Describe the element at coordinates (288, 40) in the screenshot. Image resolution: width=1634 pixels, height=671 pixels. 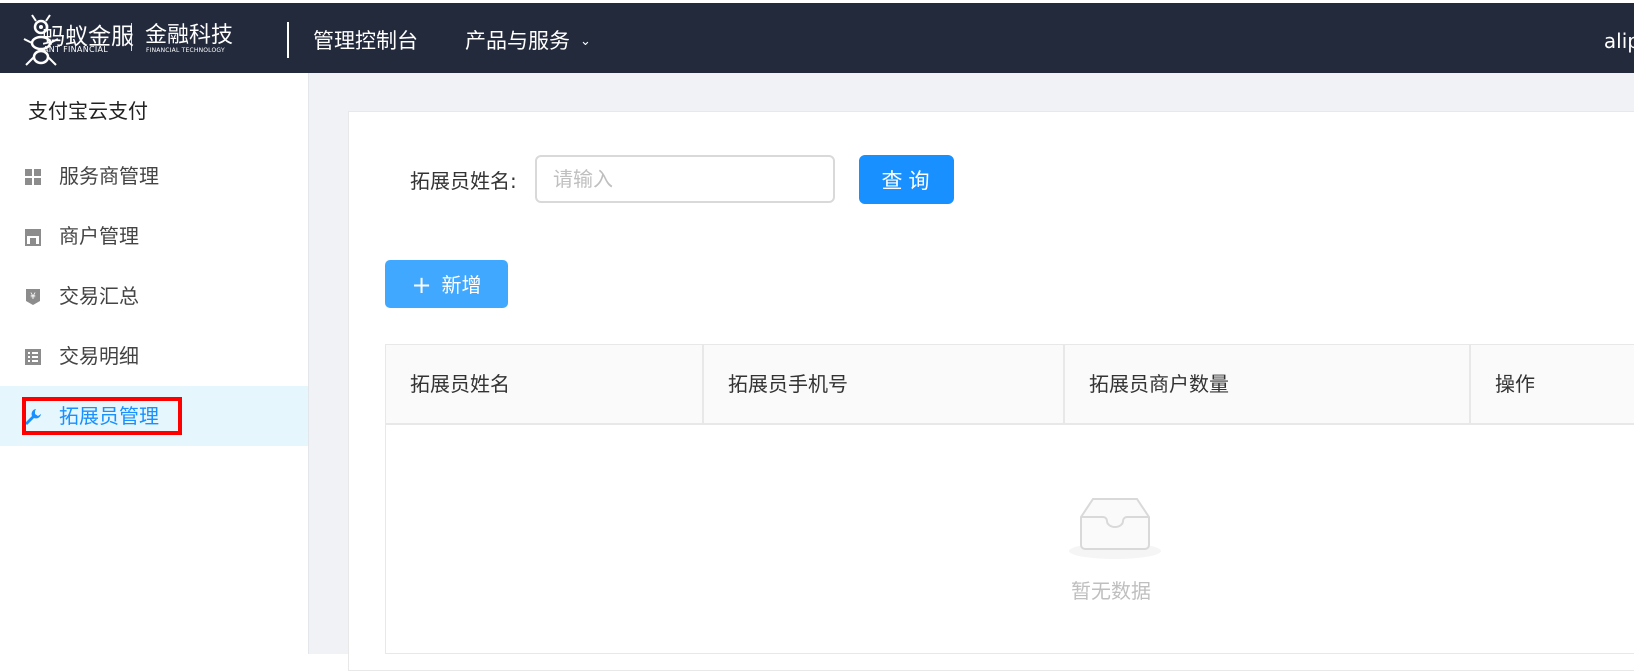
I see `nav-divider` at that location.